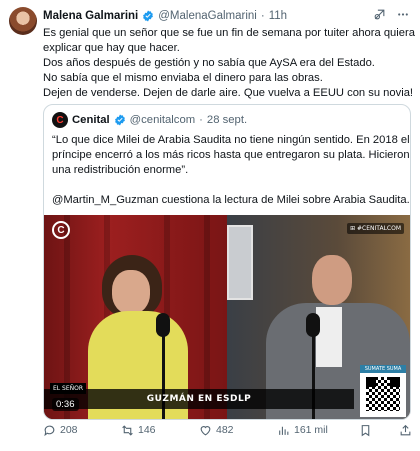 The image size is (420, 451). What do you see at coordinates (61, 230) in the screenshot?
I see `channel-logo: C` at bounding box center [61, 230].